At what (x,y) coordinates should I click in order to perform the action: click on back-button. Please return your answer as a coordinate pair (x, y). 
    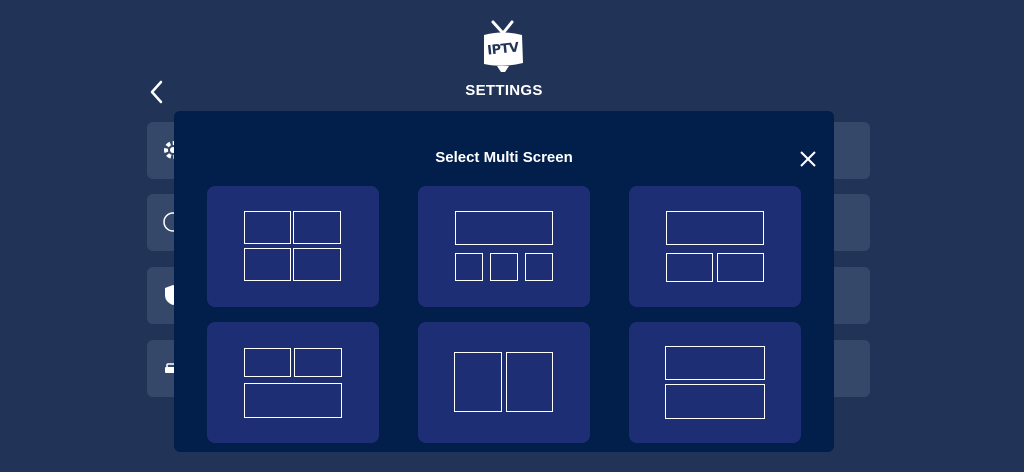
    Looking at the image, I should click on (157, 92).